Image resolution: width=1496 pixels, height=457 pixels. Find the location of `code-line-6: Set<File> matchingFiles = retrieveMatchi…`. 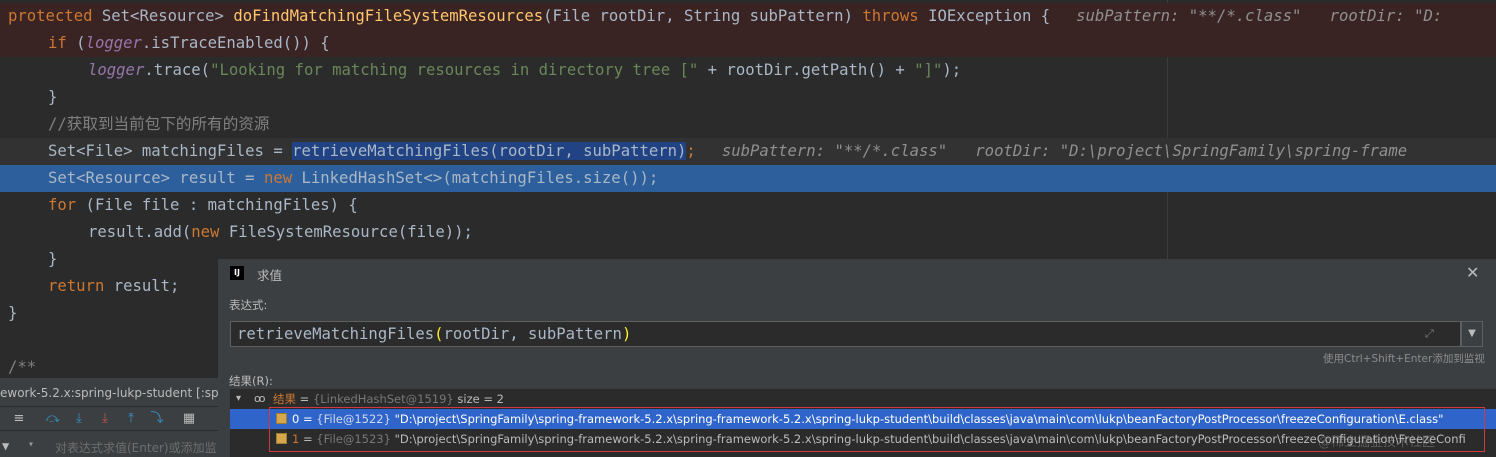

code-line-6: Set<File> matchingFiles = retrieveMatchi… is located at coordinates (748, 151).